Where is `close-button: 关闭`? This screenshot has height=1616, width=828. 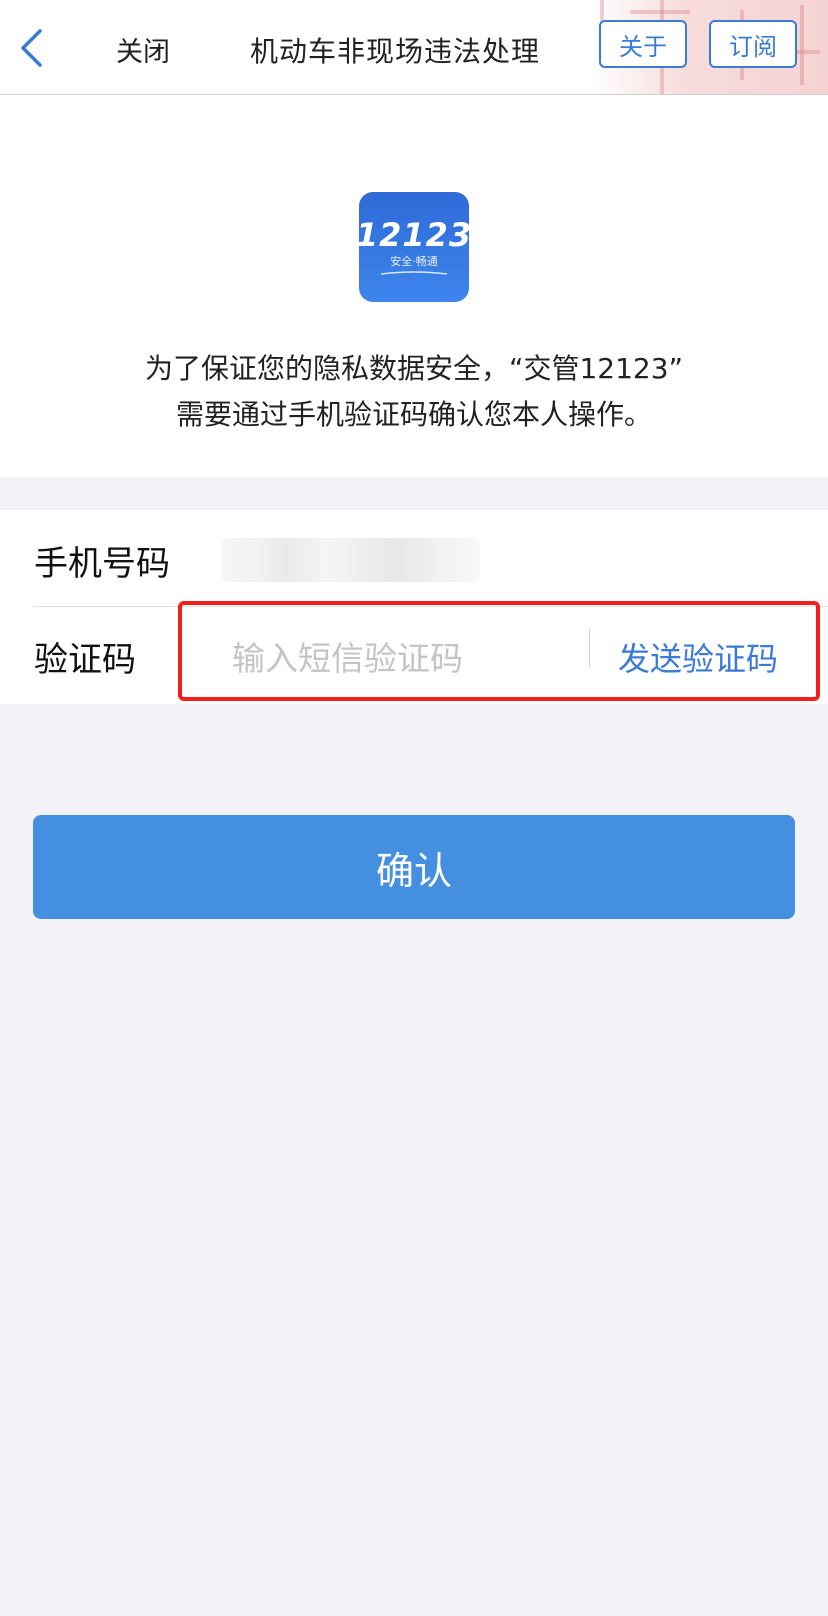 close-button: 关闭 is located at coordinates (143, 49).